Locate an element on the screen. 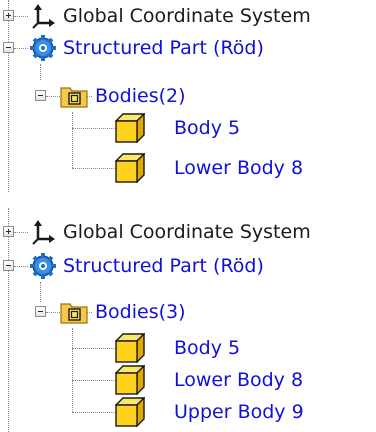 The width and height of the screenshot is (376, 432). tree-item-body: Upper Body 9 is located at coordinates (244, 412).